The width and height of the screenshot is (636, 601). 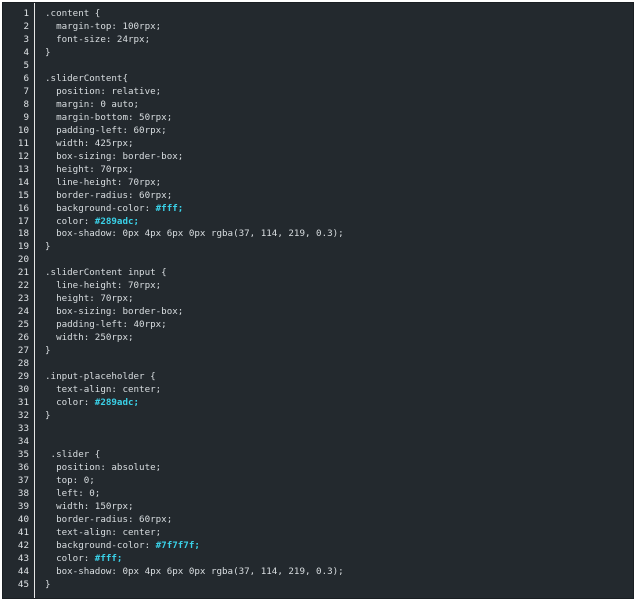 I want to click on code-line: 30 text-align: center;, so click(x=318, y=390).